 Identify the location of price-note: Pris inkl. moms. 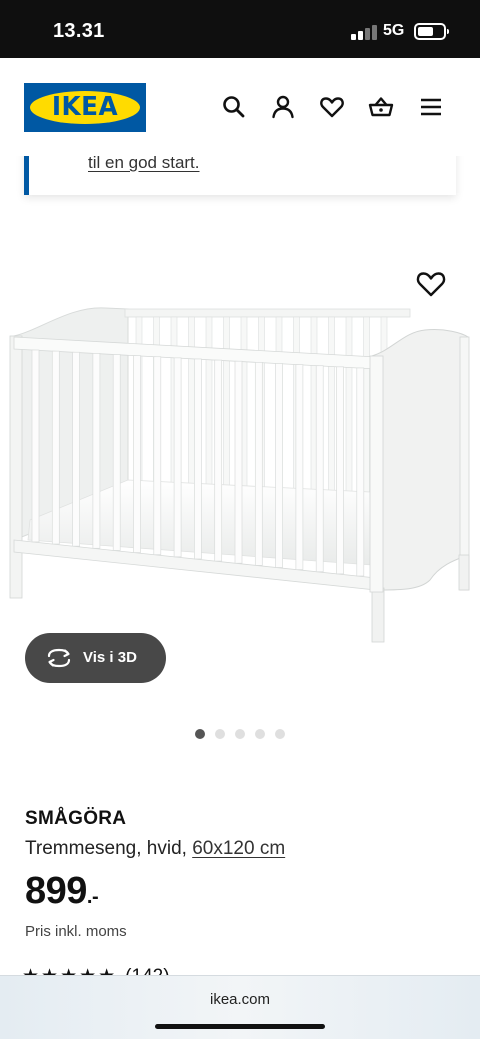
(76, 931).